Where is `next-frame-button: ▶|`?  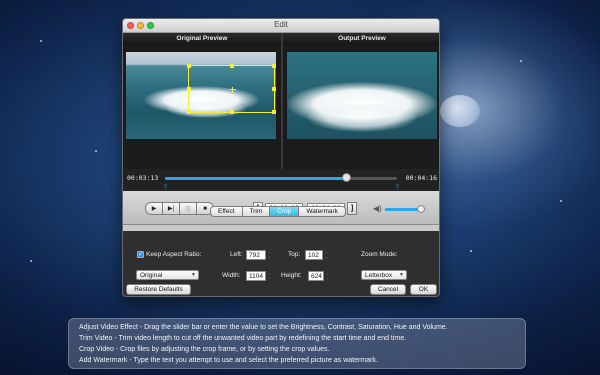 next-frame-button: ▶| is located at coordinates (171, 208).